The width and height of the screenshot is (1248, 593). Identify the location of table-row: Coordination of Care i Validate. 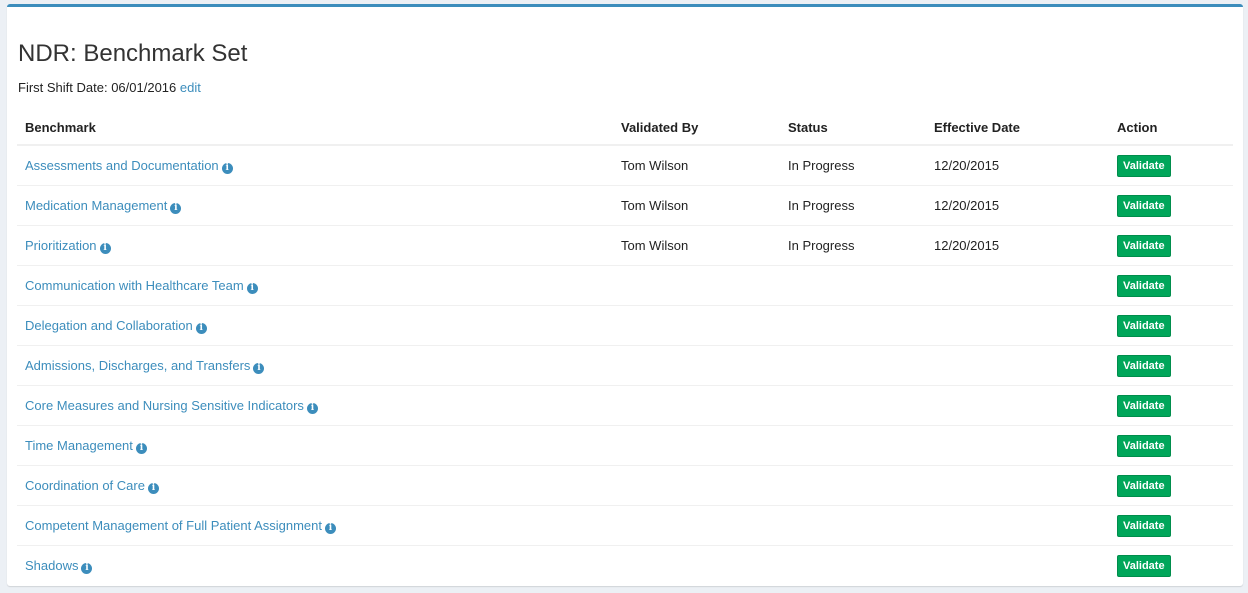
(625, 485).